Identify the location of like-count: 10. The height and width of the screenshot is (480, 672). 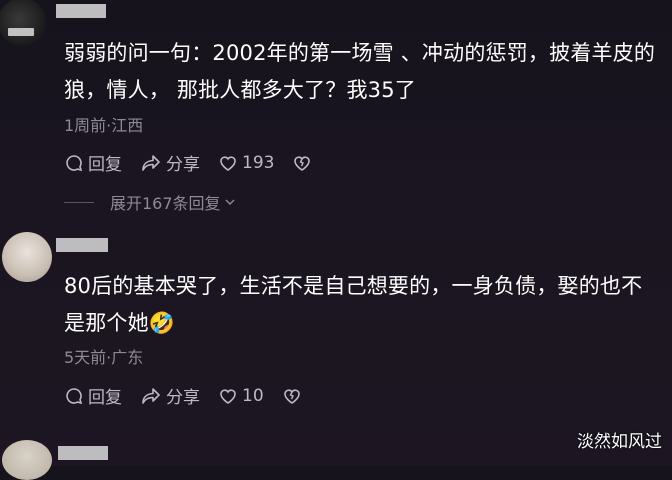
(253, 395).